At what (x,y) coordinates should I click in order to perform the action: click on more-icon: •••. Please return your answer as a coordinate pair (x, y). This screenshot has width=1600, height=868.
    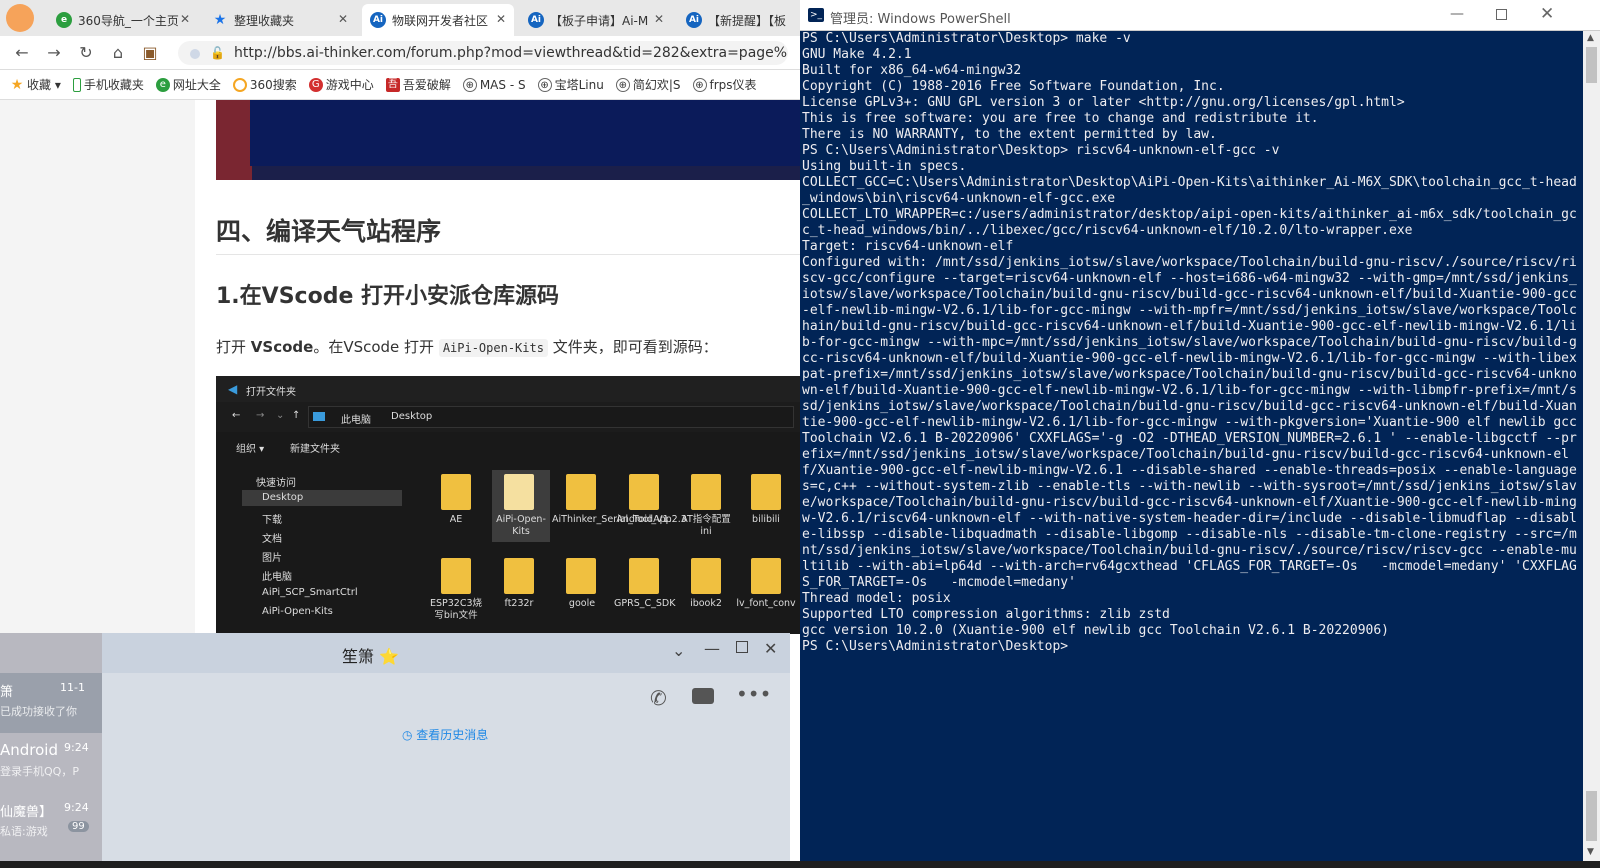
    Looking at the image, I should click on (753, 694).